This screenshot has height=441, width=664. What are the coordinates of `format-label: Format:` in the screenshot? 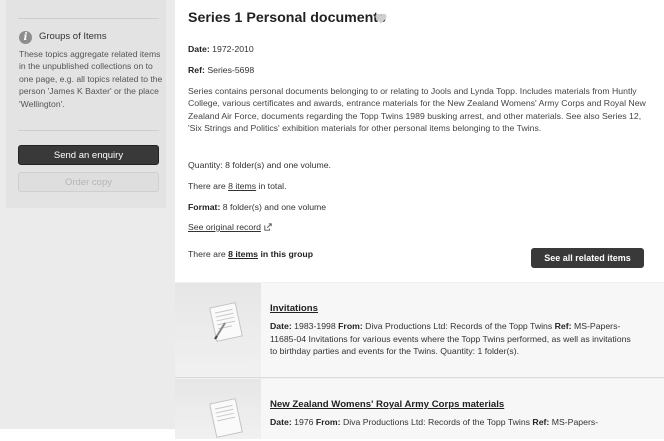 It's located at (204, 207).